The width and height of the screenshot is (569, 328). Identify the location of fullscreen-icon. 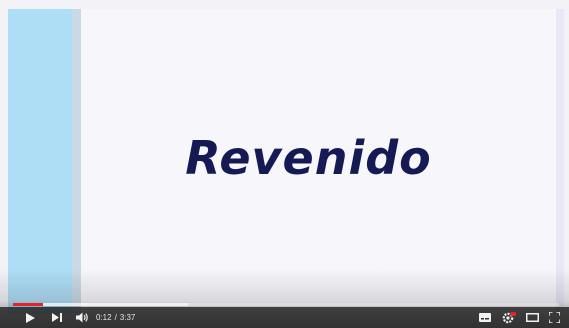
(554, 317).